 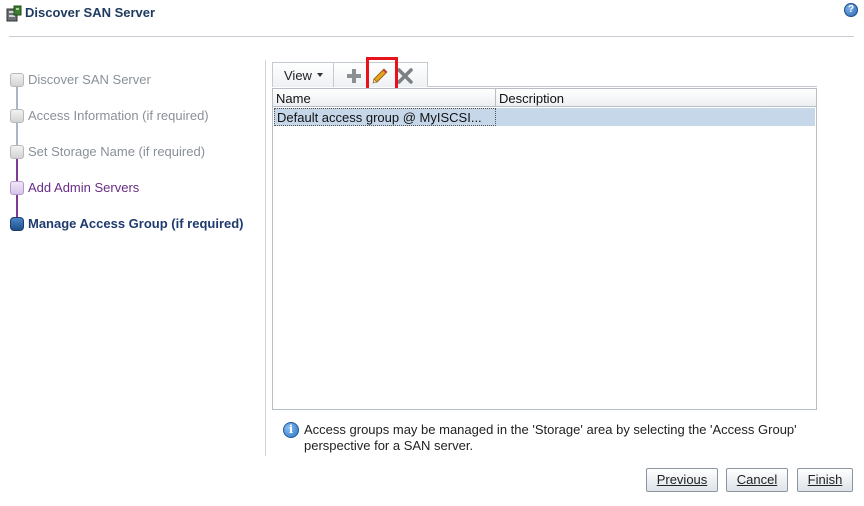 I want to click on table-toolbar: View, so click(x=544, y=74).